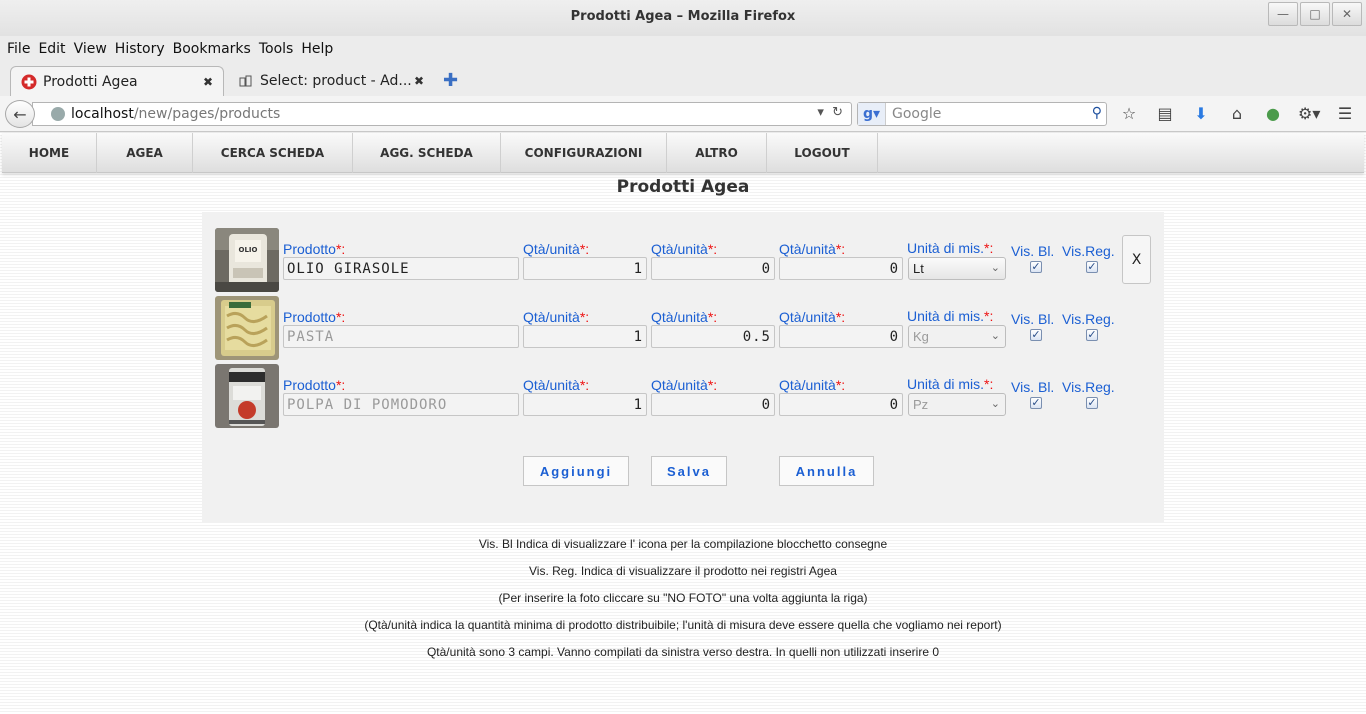  Describe the element at coordinates (58, 114) in the screenshot. I see `globe-icon` at that location.